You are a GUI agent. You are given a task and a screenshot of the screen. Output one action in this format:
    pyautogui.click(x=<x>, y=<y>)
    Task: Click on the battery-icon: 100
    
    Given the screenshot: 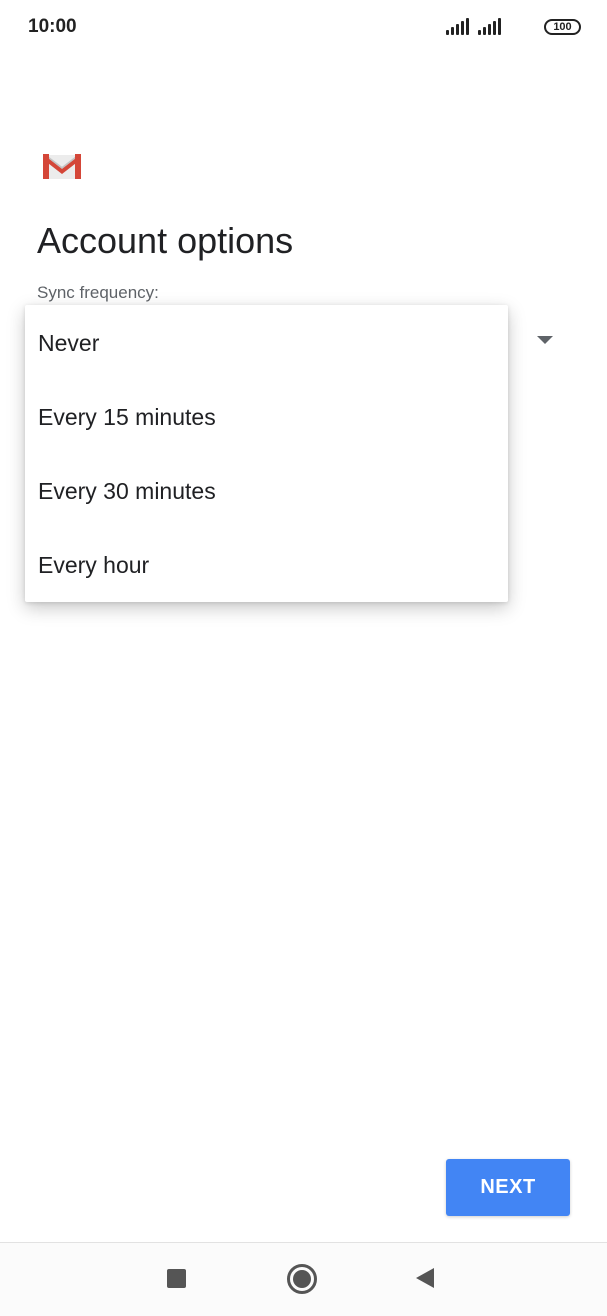 What is the action you would take?
    pyautogui.click(x=562, y=27)
    